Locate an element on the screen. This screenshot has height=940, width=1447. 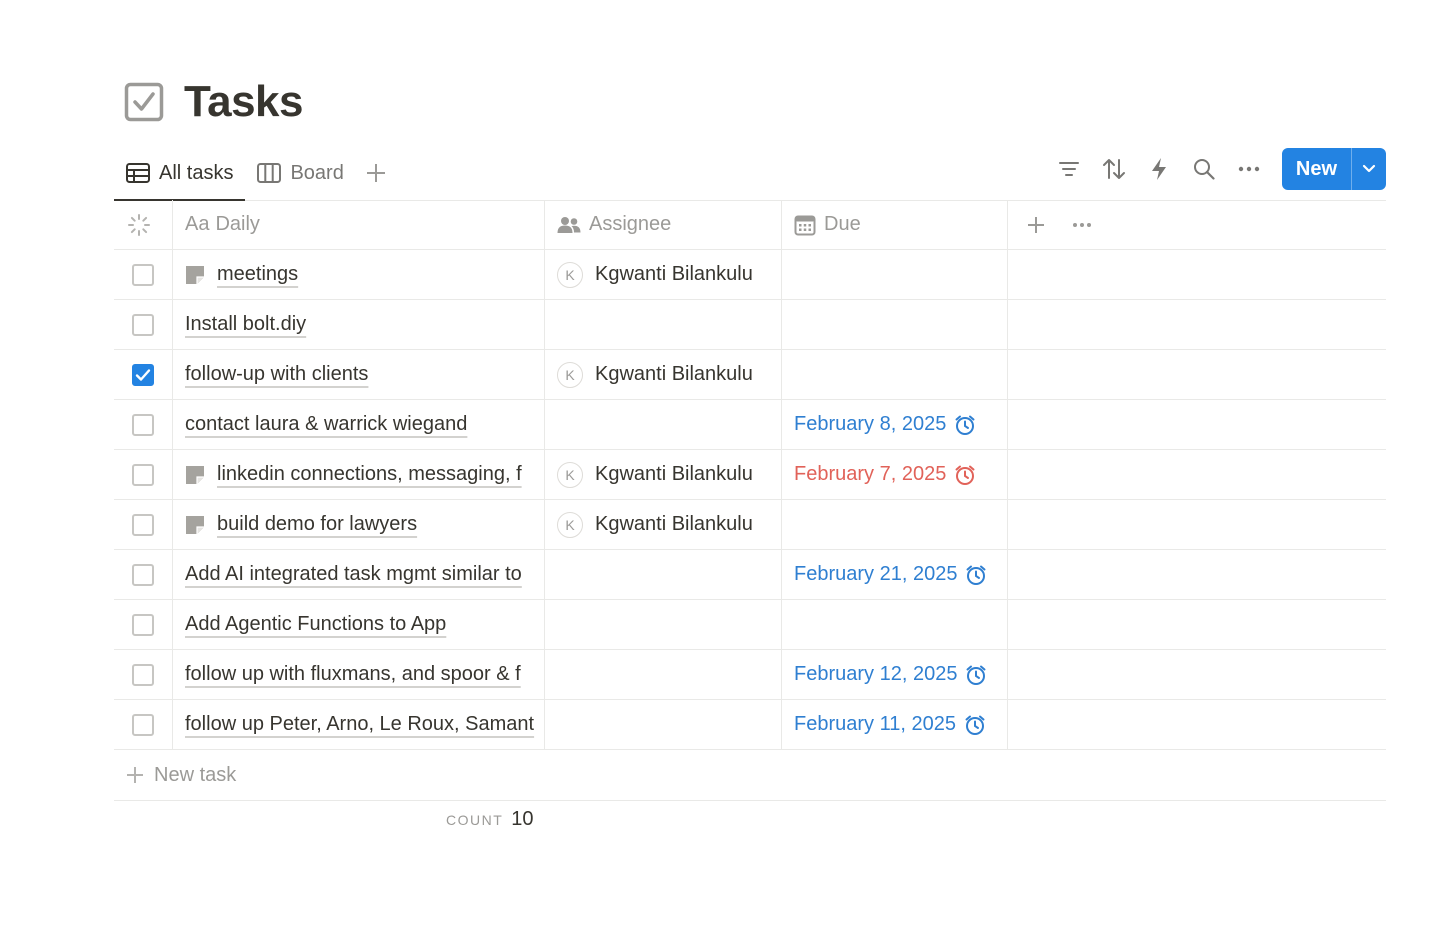
view-tabs: All tasks Board is located at coordinates (255, 173).